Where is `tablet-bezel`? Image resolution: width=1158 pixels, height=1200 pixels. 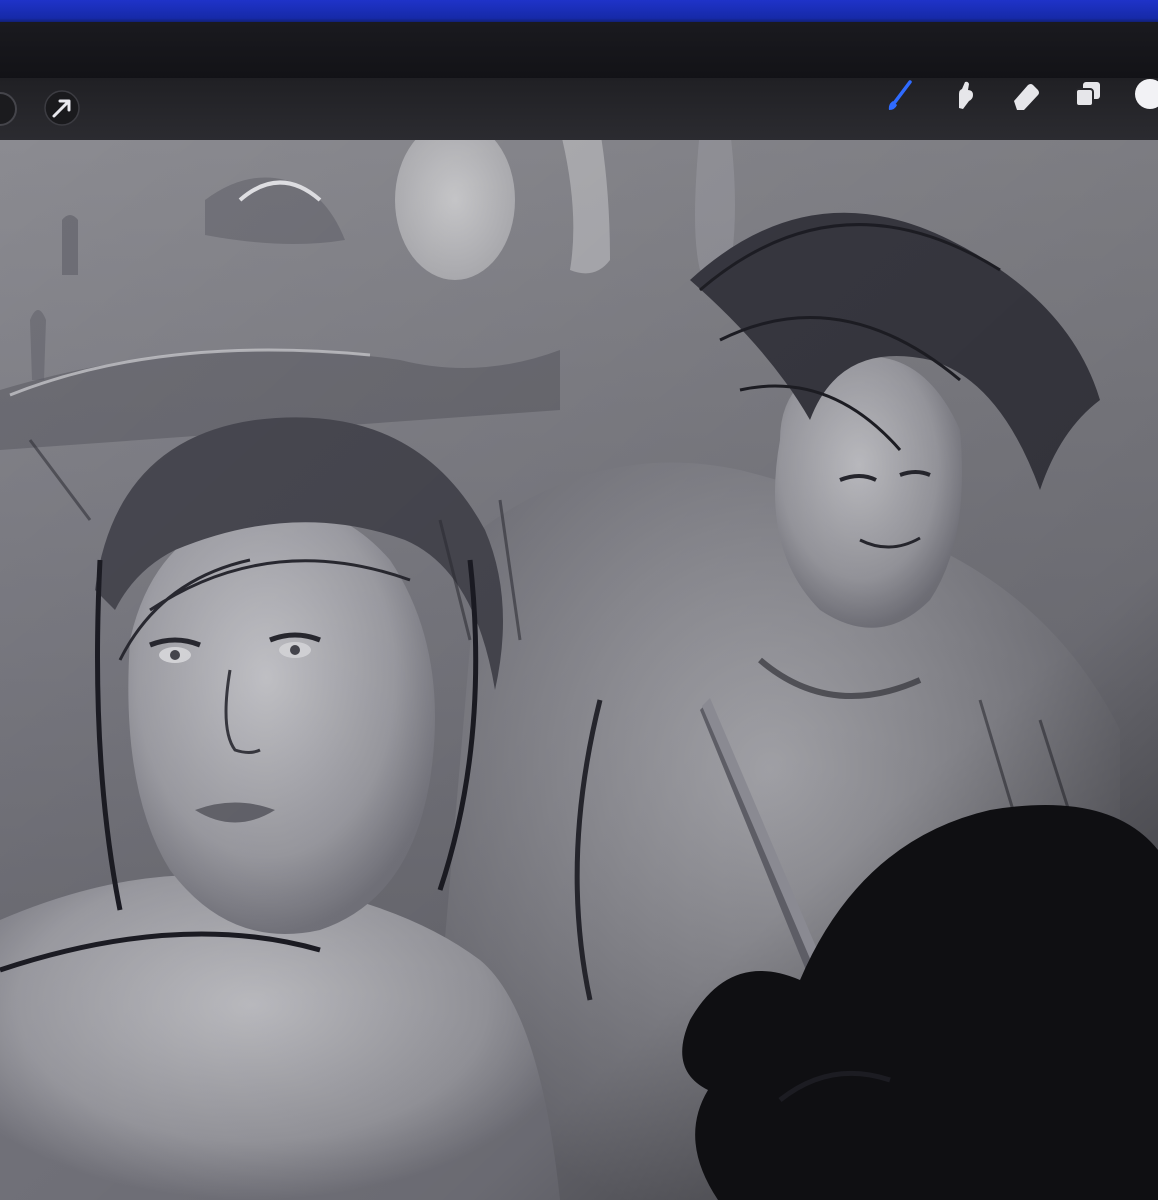
tablet-bezel is located at coordinates (579, 52).